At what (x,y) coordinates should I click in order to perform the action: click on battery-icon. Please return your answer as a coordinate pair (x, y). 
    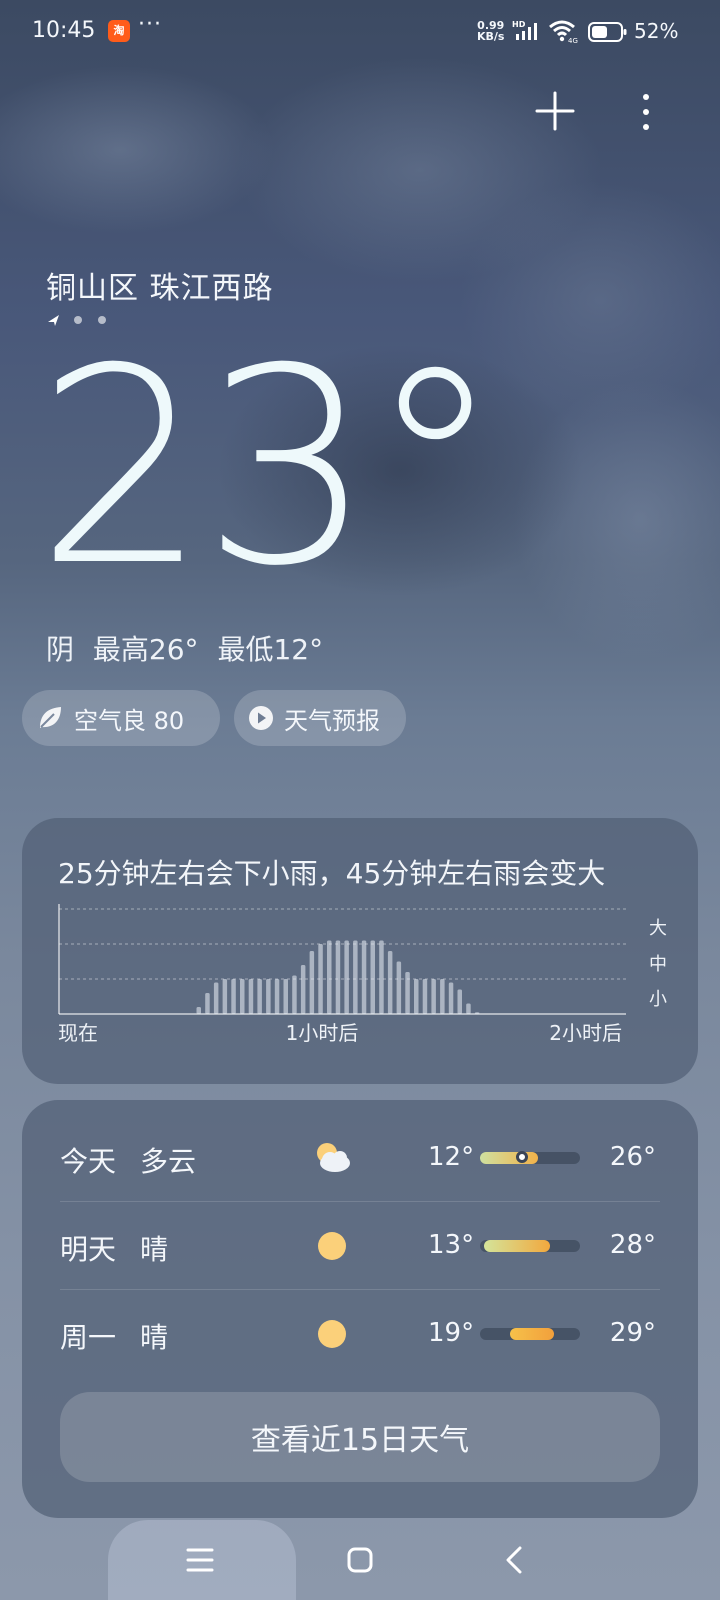
    Looking at the image, I should click on (607, 32).